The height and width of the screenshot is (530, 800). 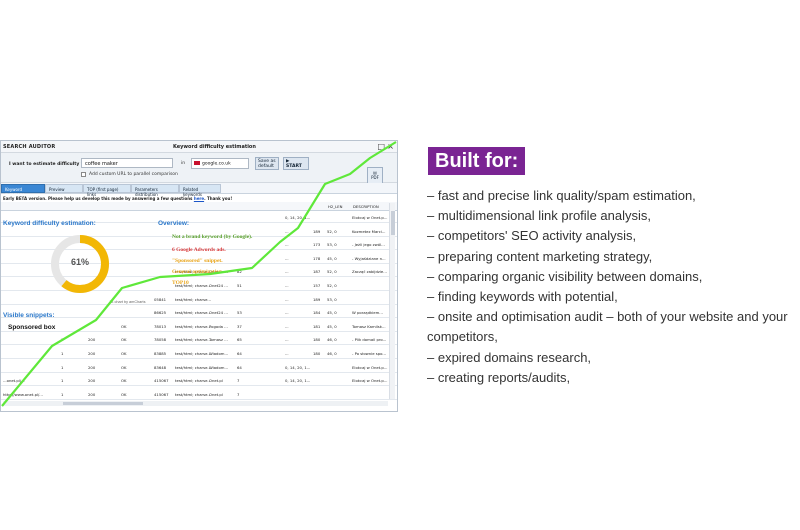 I want to click on feature-item: – competitors' SEO activity analysis,, so click(x=532, y=236).